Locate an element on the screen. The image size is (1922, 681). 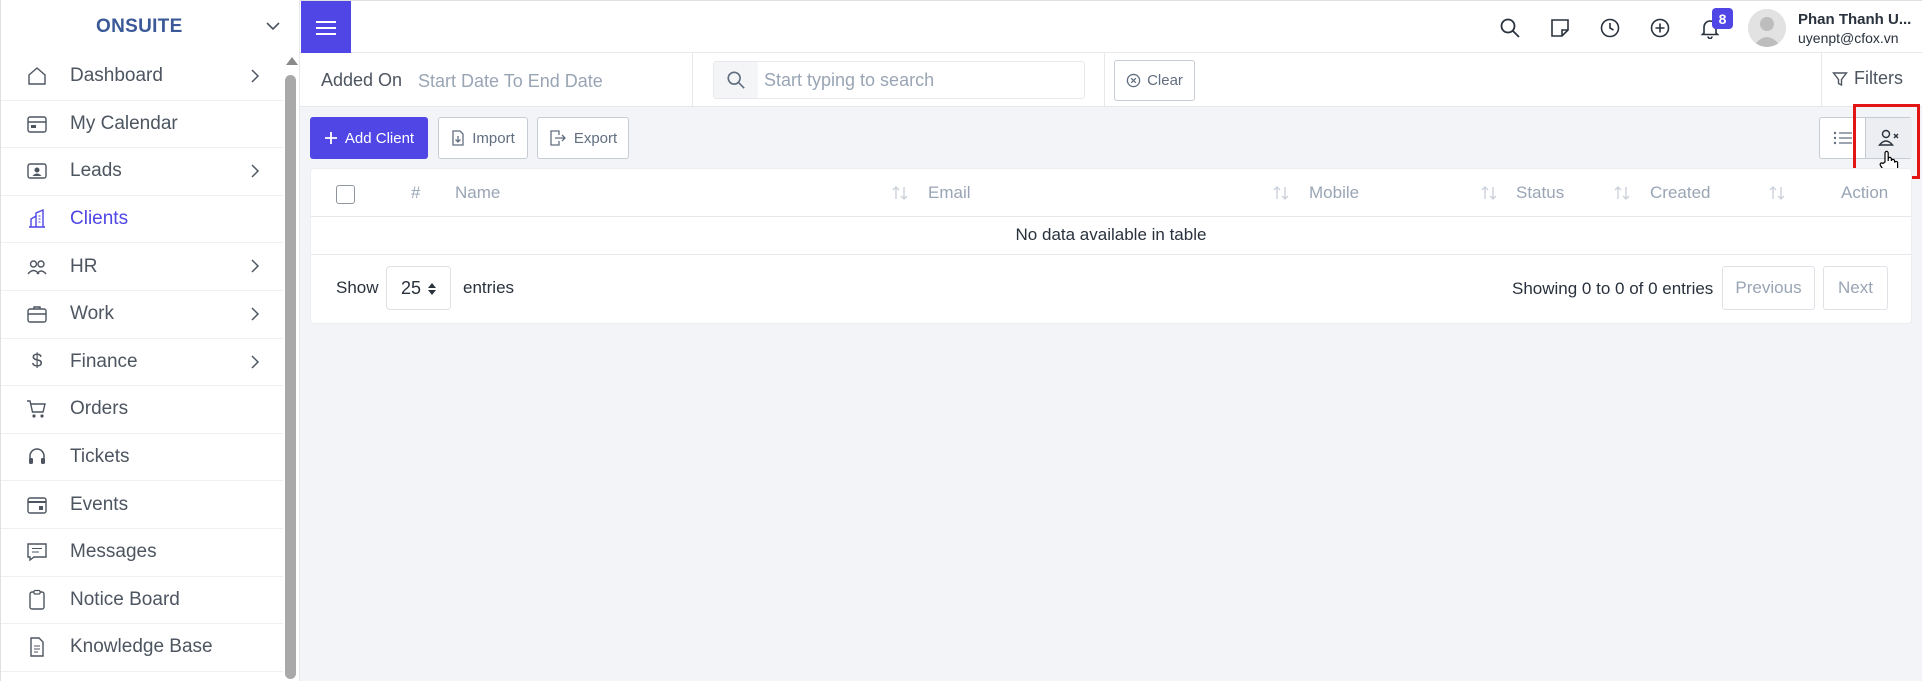
filters-button: Filters is located at coordinates (1867, 78).